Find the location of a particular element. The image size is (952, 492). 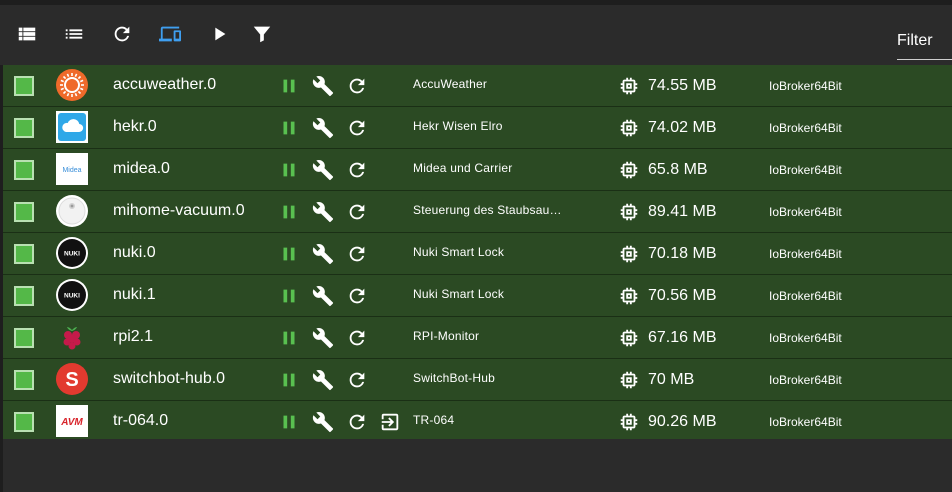

devices-button is located at coordinates (170, 34).